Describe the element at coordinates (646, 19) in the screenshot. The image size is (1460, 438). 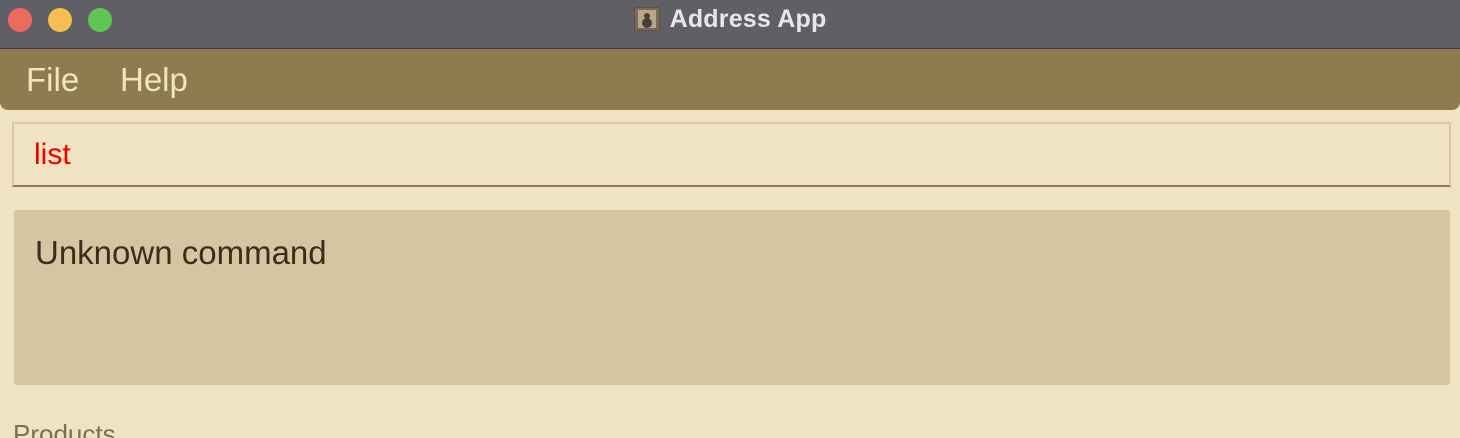
I see `contacts-book-icon` at that location.